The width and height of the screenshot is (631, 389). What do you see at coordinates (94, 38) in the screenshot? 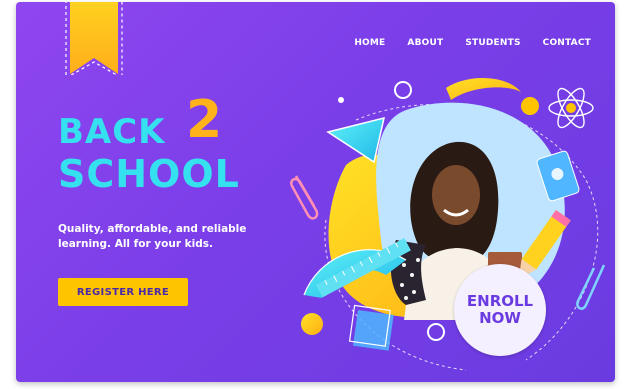
I see `bookmark-ribbon-icon` at bounding box center [94, 38].